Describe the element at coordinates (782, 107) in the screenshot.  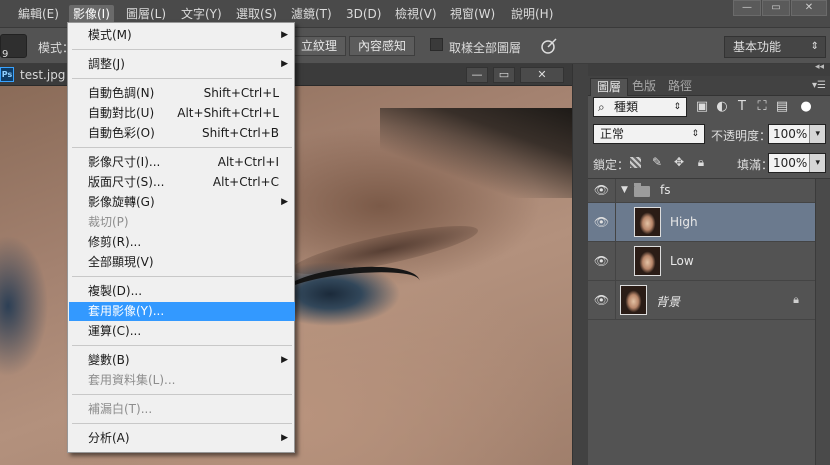
I see `filter-smart-object-icon: ▤` at that location.